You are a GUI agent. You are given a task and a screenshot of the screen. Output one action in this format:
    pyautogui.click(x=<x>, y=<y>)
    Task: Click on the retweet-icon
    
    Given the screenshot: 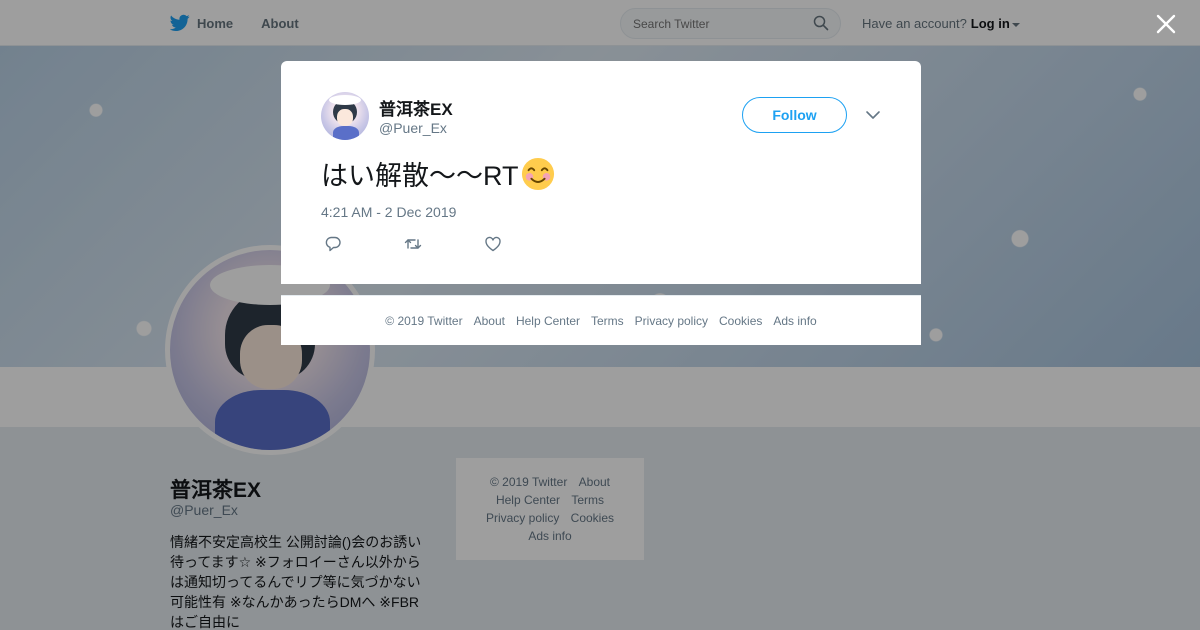 What is the action you would take?
    pyautogui.click(x=413, y=244)
    